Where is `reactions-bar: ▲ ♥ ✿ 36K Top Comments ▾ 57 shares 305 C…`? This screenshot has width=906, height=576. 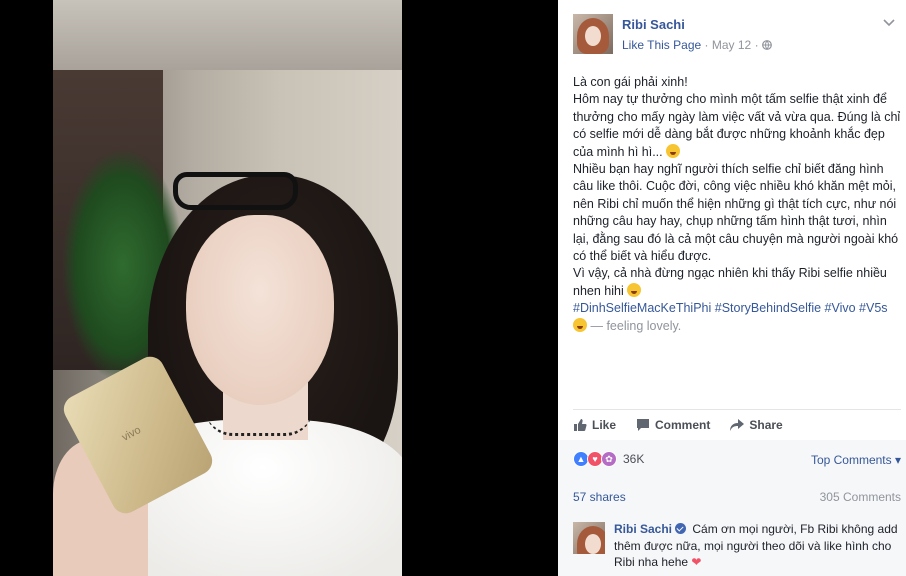
reactions-bar: ▲ ♥ ✿ 36K Top Comments ▾ 57 shares 305 C… is located at coordinates (732, 479).